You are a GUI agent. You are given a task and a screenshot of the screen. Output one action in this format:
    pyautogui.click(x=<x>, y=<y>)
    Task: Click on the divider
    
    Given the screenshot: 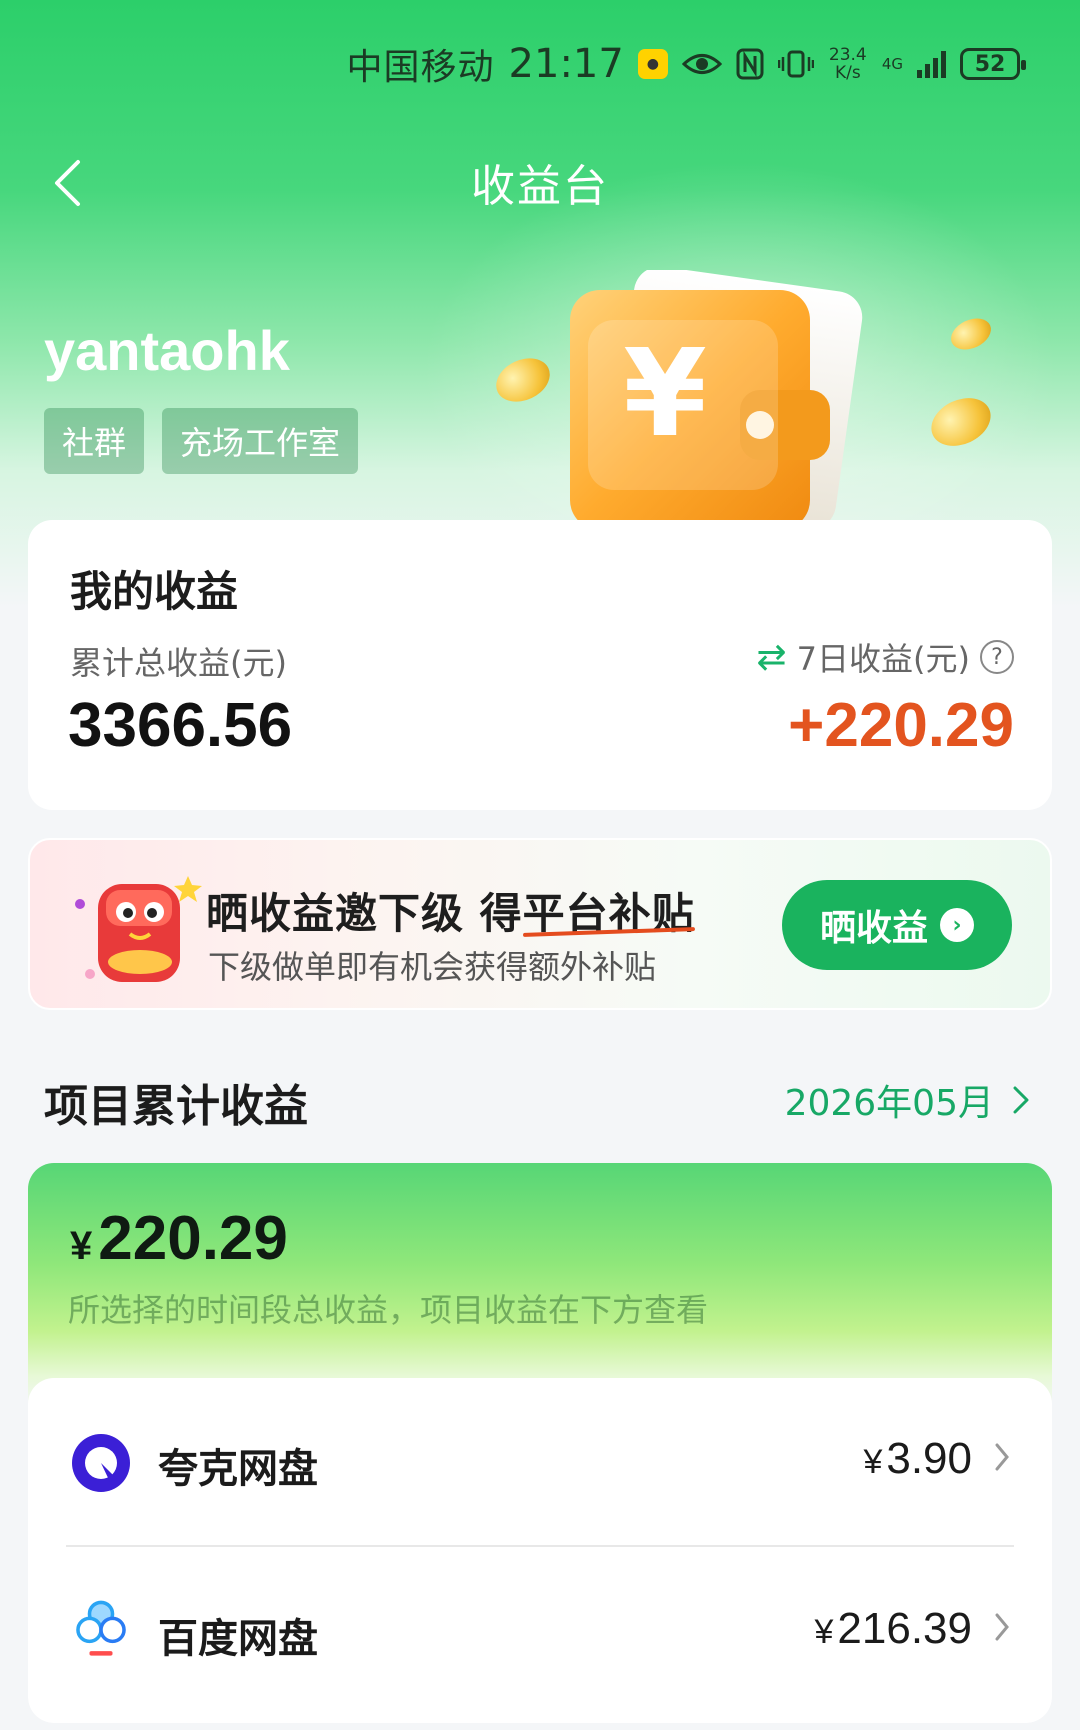 What is the action you would take?
    pyautogui.click(x=540, y=1546)
    